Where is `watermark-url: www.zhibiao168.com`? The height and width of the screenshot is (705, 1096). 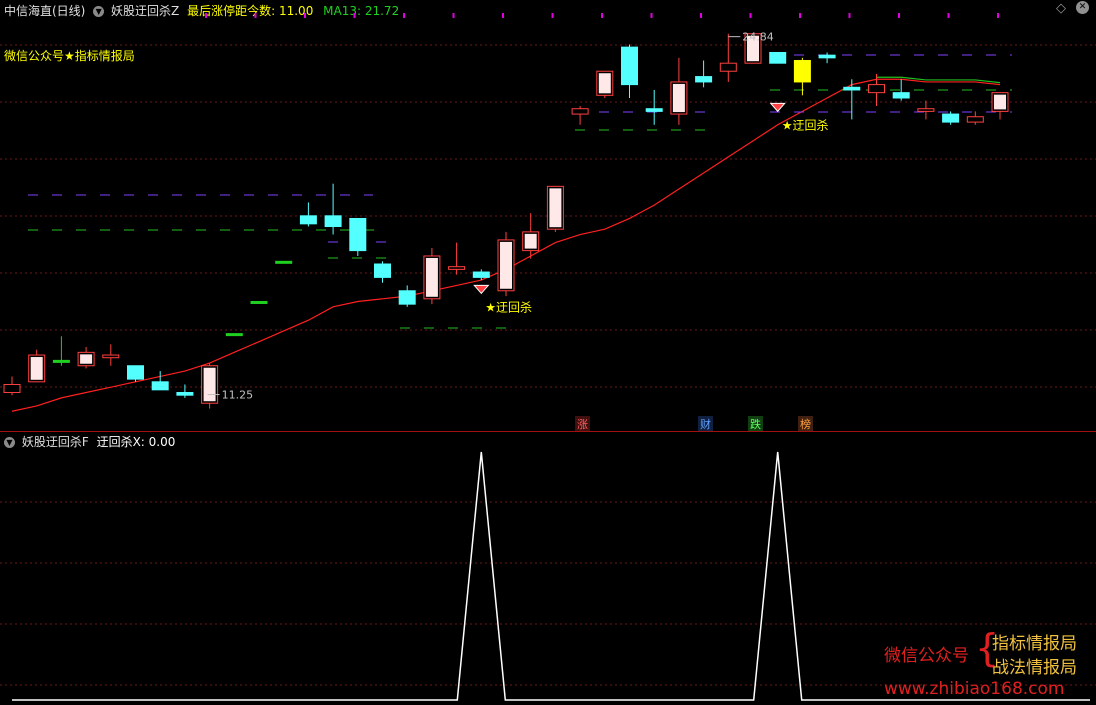
watermark-url: www.zhibiao168.com is located at coordinates (974, 689).